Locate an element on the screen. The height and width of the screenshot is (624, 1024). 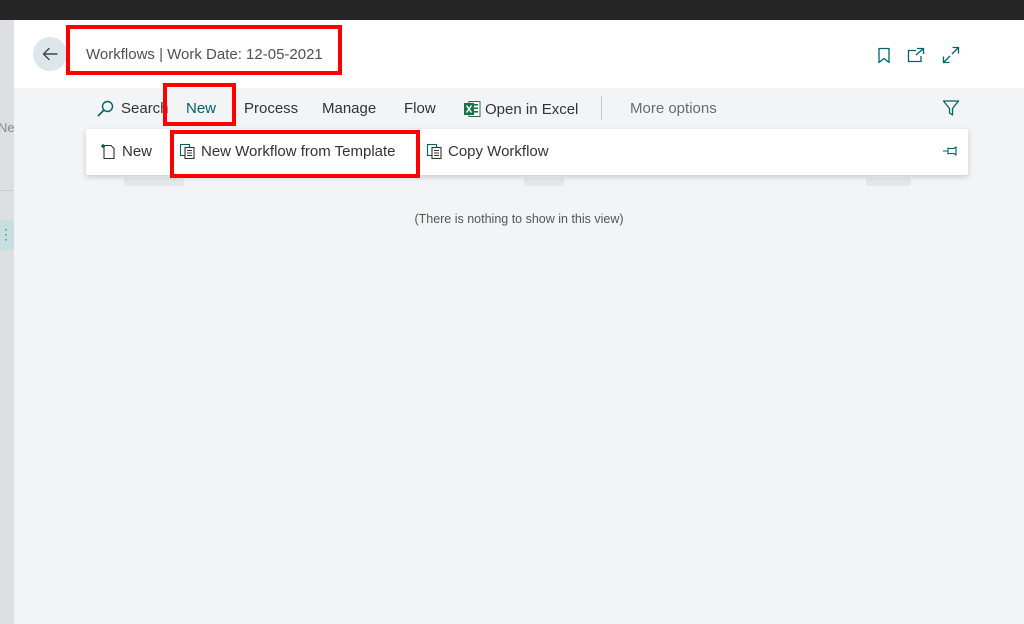
back-arrow-icon is located at coordinates (50, 54).